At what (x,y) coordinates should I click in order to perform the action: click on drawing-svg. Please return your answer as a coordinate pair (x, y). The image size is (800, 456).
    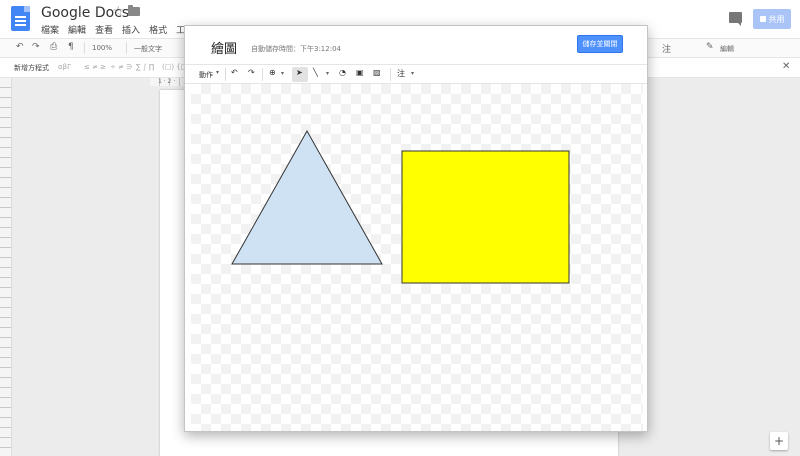
    Looking at the image, I should click on (400, 206).